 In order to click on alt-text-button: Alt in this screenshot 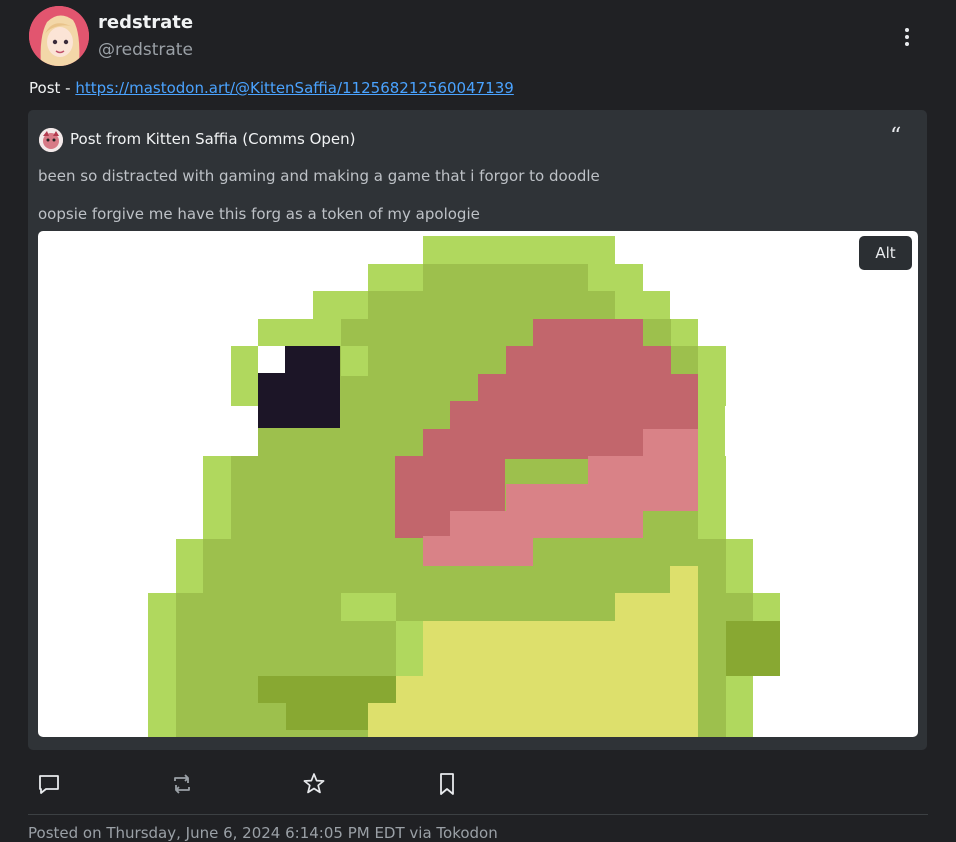, I will do `click(885, 253)`.